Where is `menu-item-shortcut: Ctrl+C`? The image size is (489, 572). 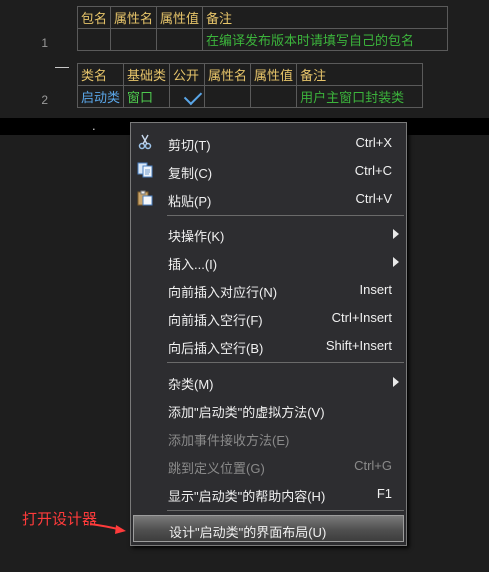 menu-item-shortcut: Ctrl+C is located at coordinates (373, 170).